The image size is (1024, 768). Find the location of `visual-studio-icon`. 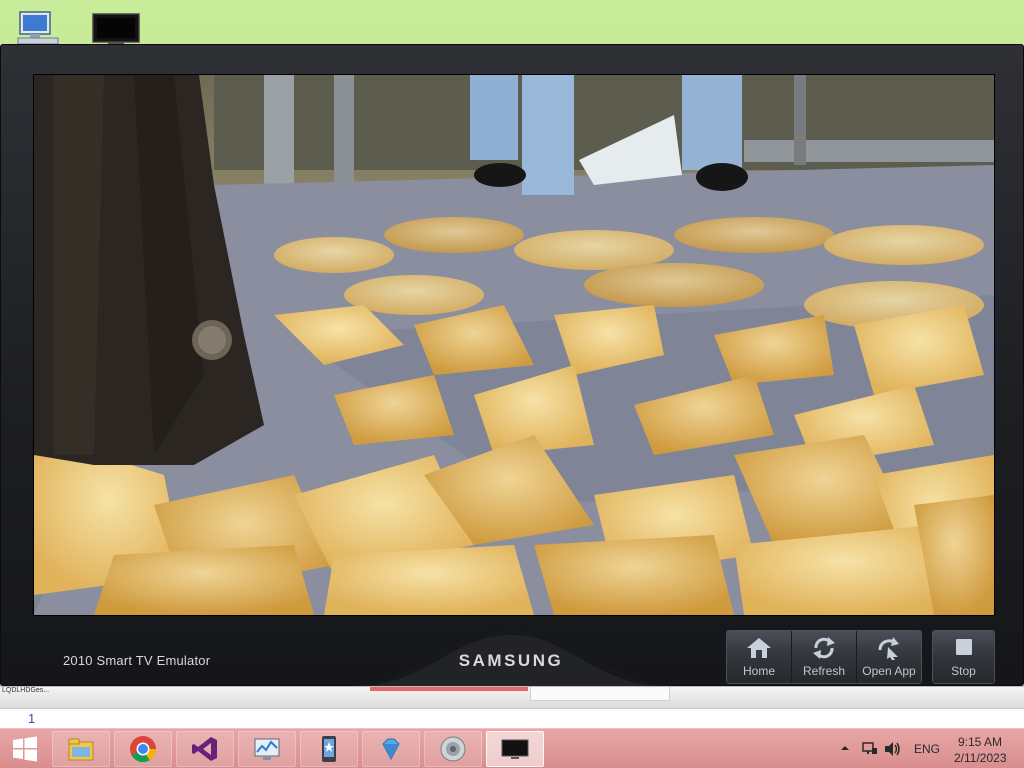

visual-studio-icon is located at coordinates (204, 749).